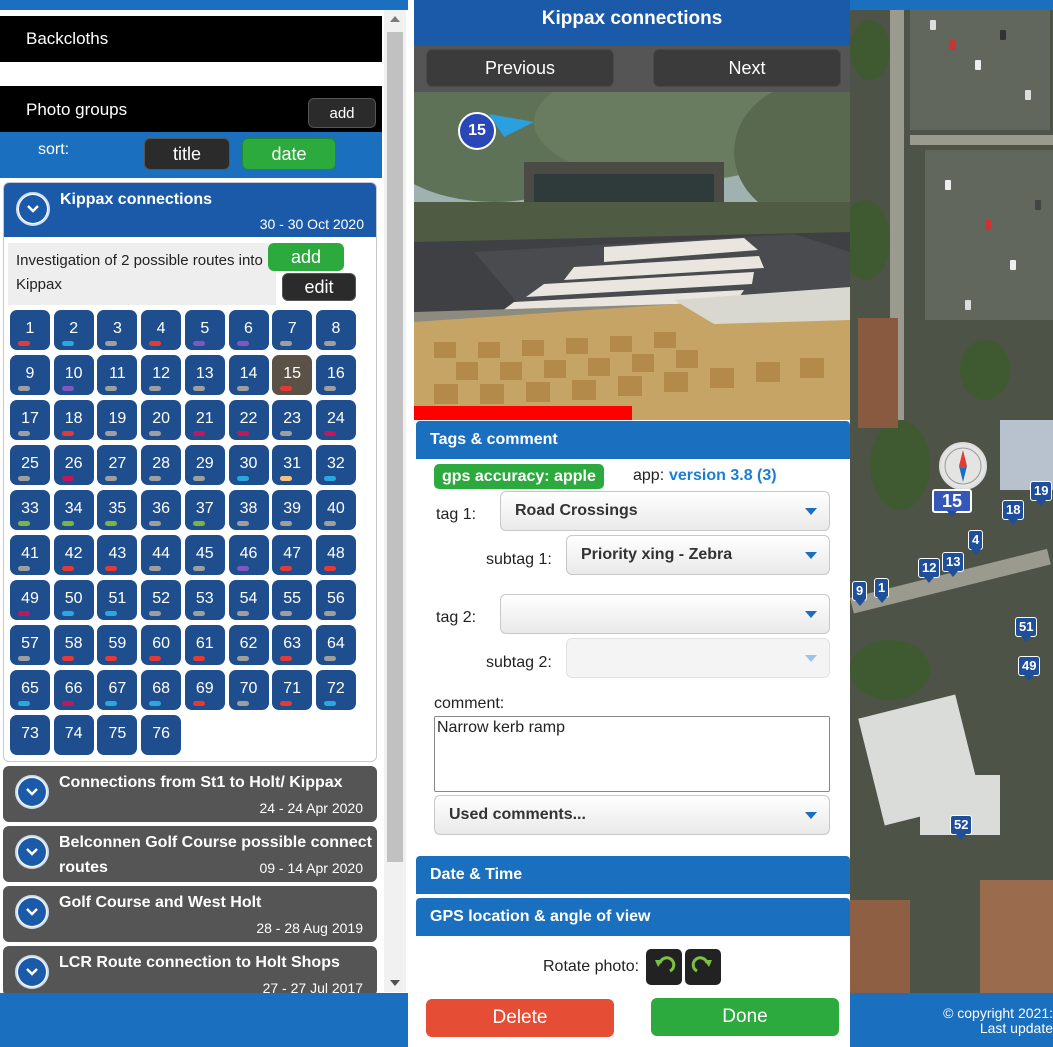 This screenshot has width=1053, height=1047. What do you see at coordinates (248, 510) in the screenshot?
I see `photo-tile: 38` at bounding box center [248, 510].